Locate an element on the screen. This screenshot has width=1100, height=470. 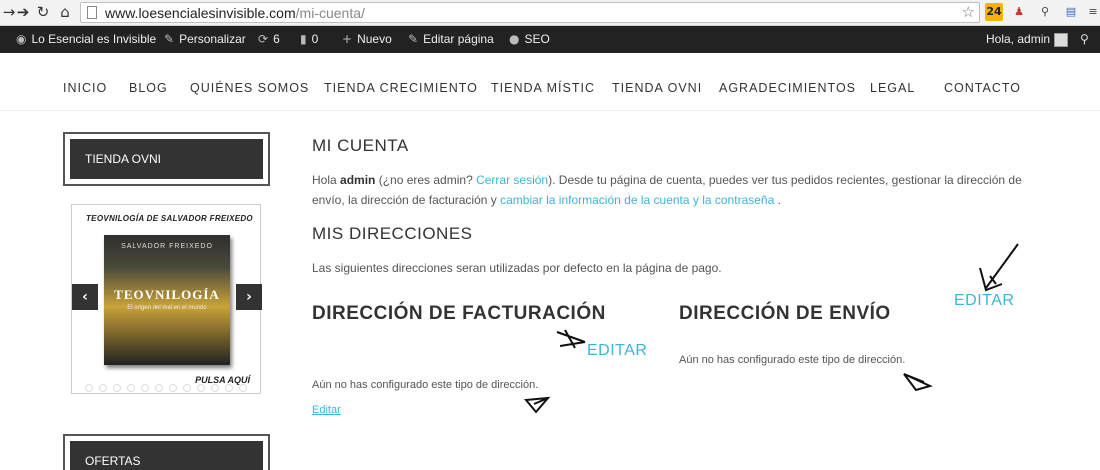
customize-link: ✎ Personalizar is located at coordinates (205, 39).